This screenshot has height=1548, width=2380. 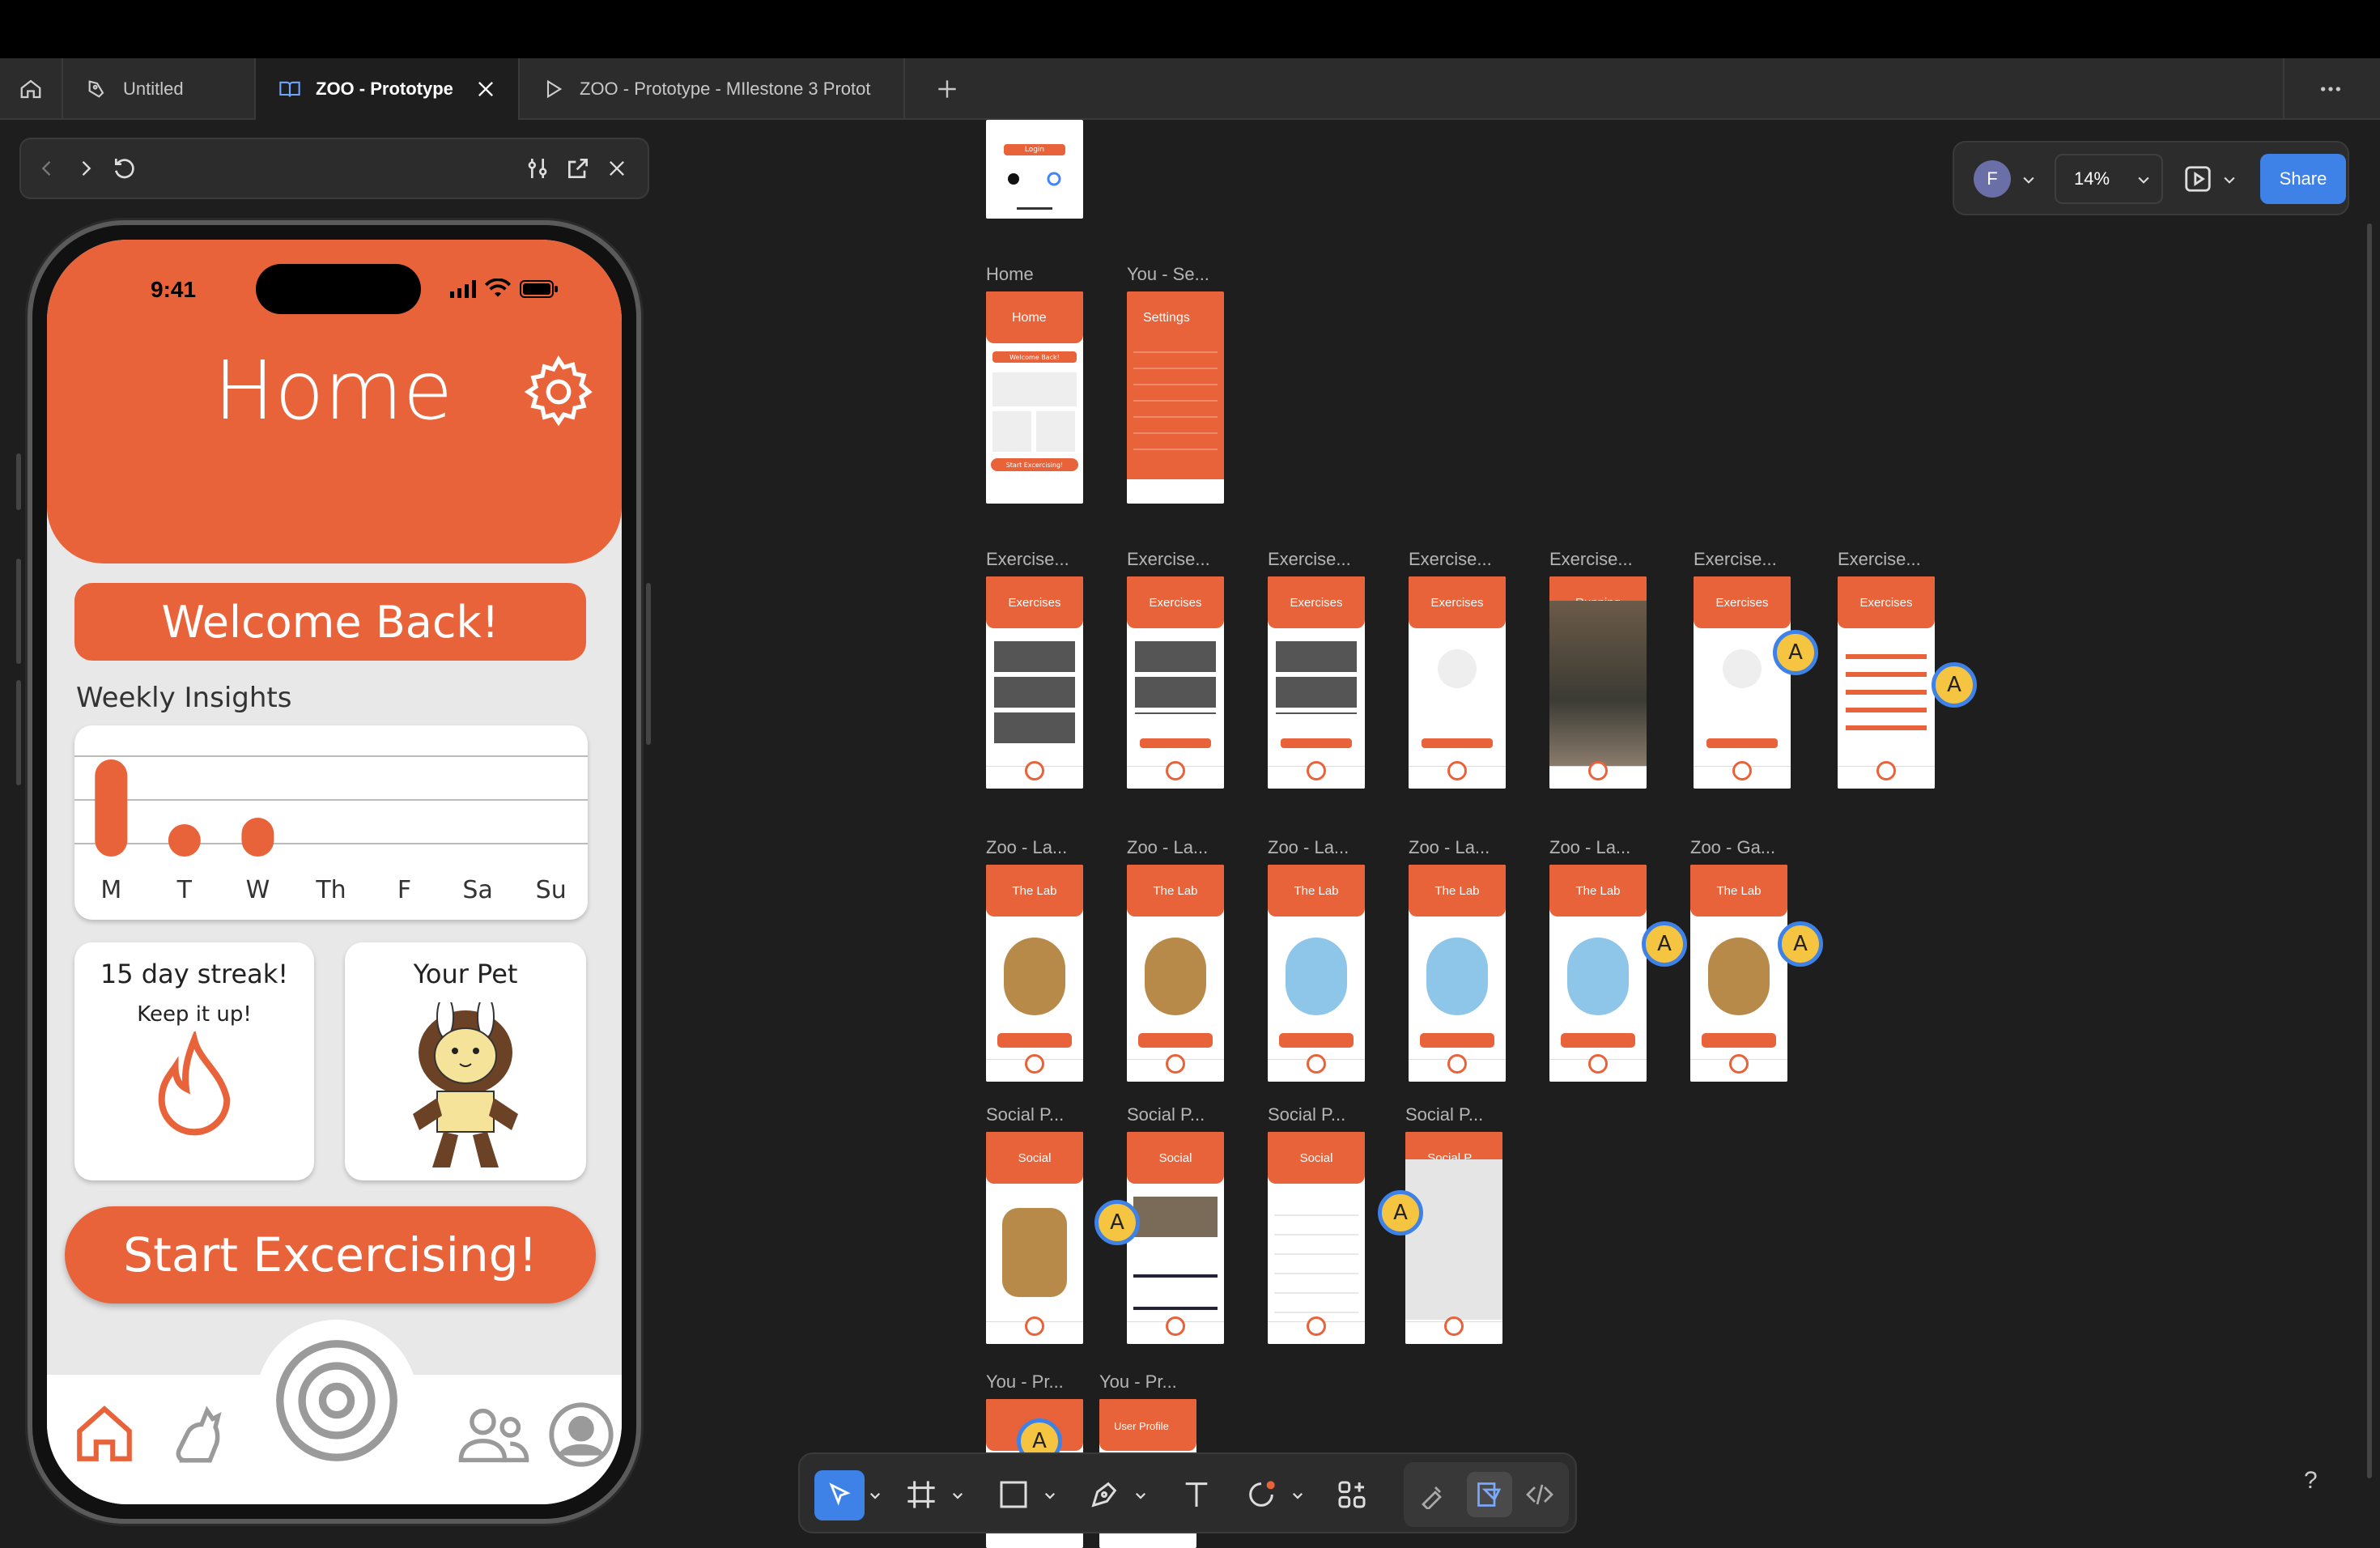 What do you see at coordinates (1034, 397) in the screenshot?
I see `frame-home: Home Welcome Back! Start Excercising!` at bounding box center [1034, 397].